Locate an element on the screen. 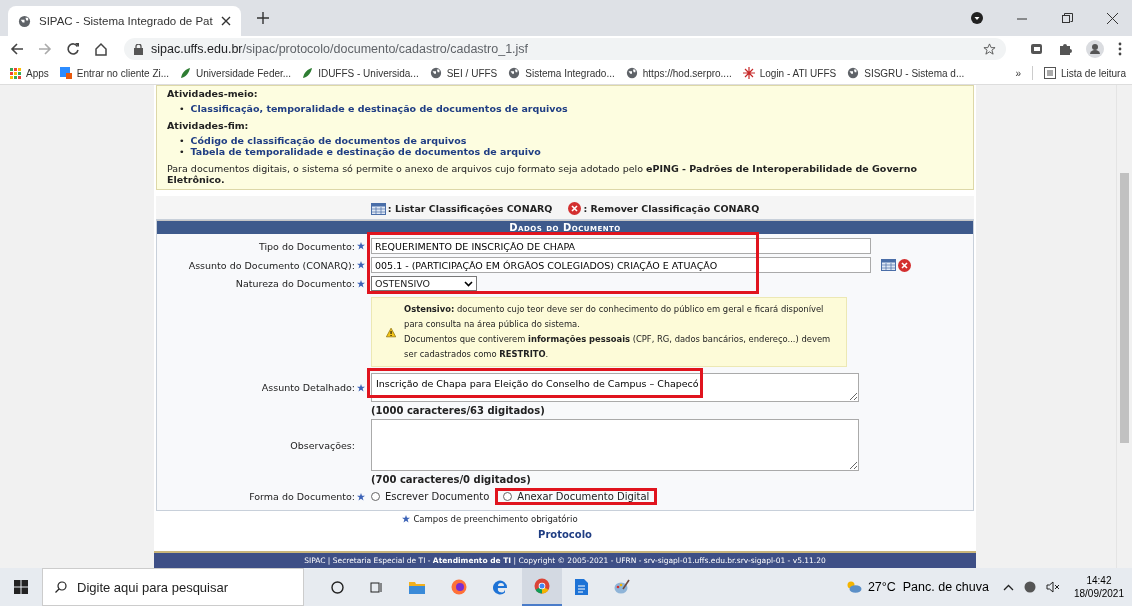 The width and height of the screenshot is (1132, 606). field-label: Assunto Detalhado: is located at coordinates (307, 387).